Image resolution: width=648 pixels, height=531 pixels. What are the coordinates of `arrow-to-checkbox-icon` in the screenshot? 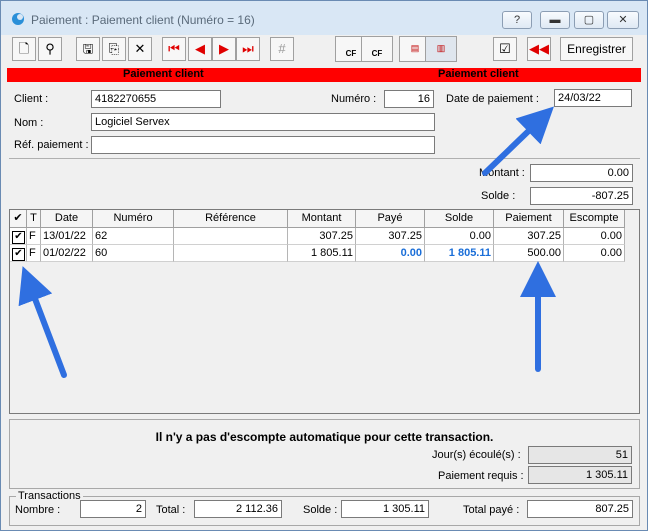 It's located at (42, 322).